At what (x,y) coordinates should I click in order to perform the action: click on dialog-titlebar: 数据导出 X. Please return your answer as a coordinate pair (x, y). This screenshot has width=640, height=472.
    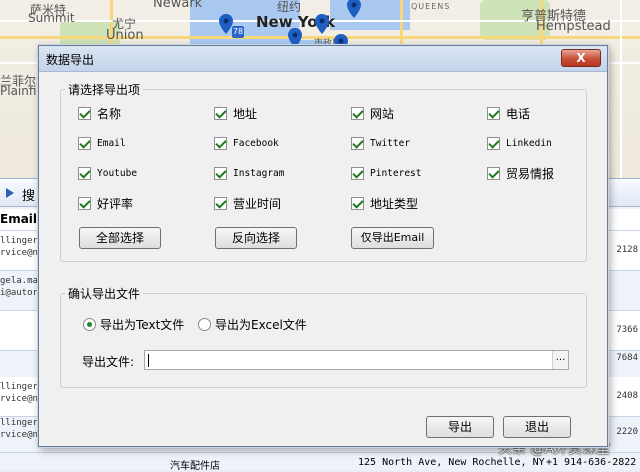
    Looking at the image, I should click on (323, 59).